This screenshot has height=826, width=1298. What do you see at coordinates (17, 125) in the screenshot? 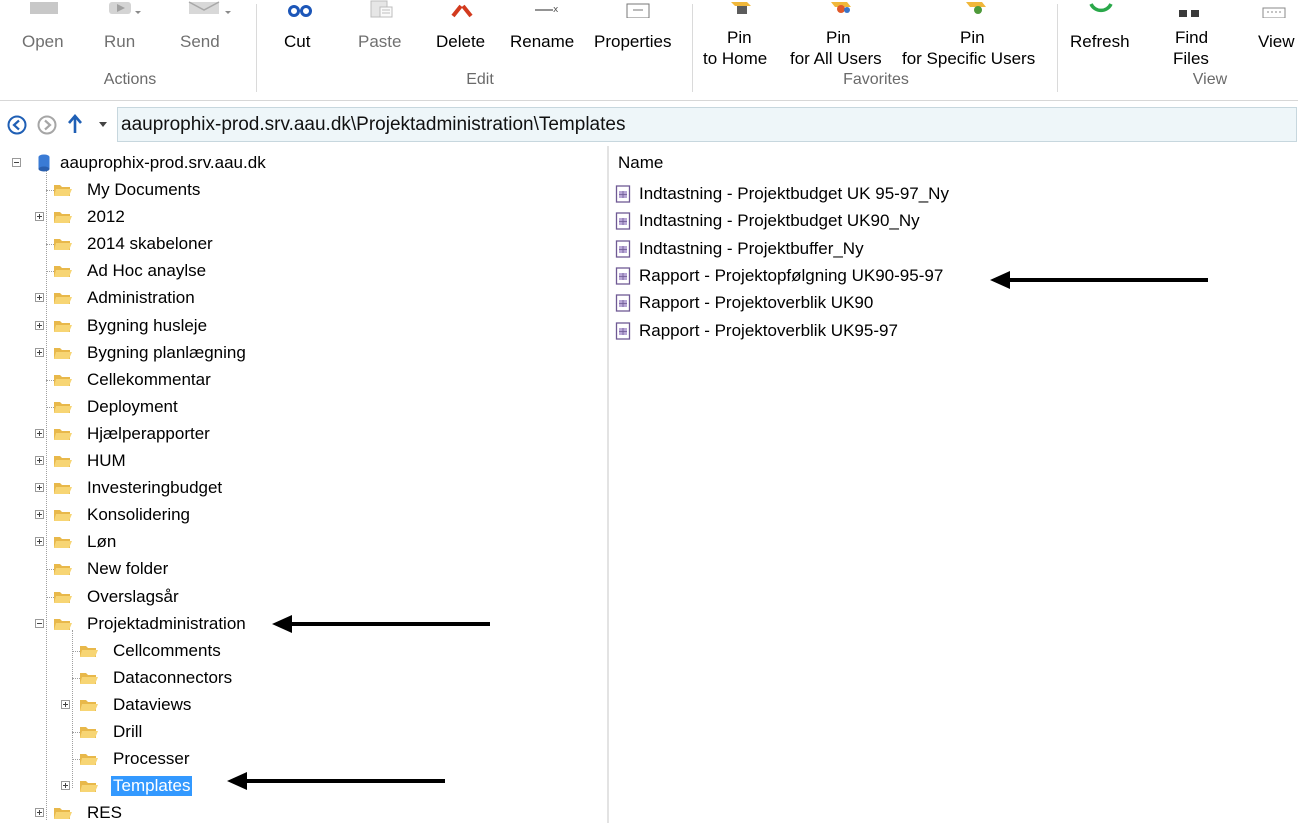
I see `back-icon` at bounding box center [17, 125].